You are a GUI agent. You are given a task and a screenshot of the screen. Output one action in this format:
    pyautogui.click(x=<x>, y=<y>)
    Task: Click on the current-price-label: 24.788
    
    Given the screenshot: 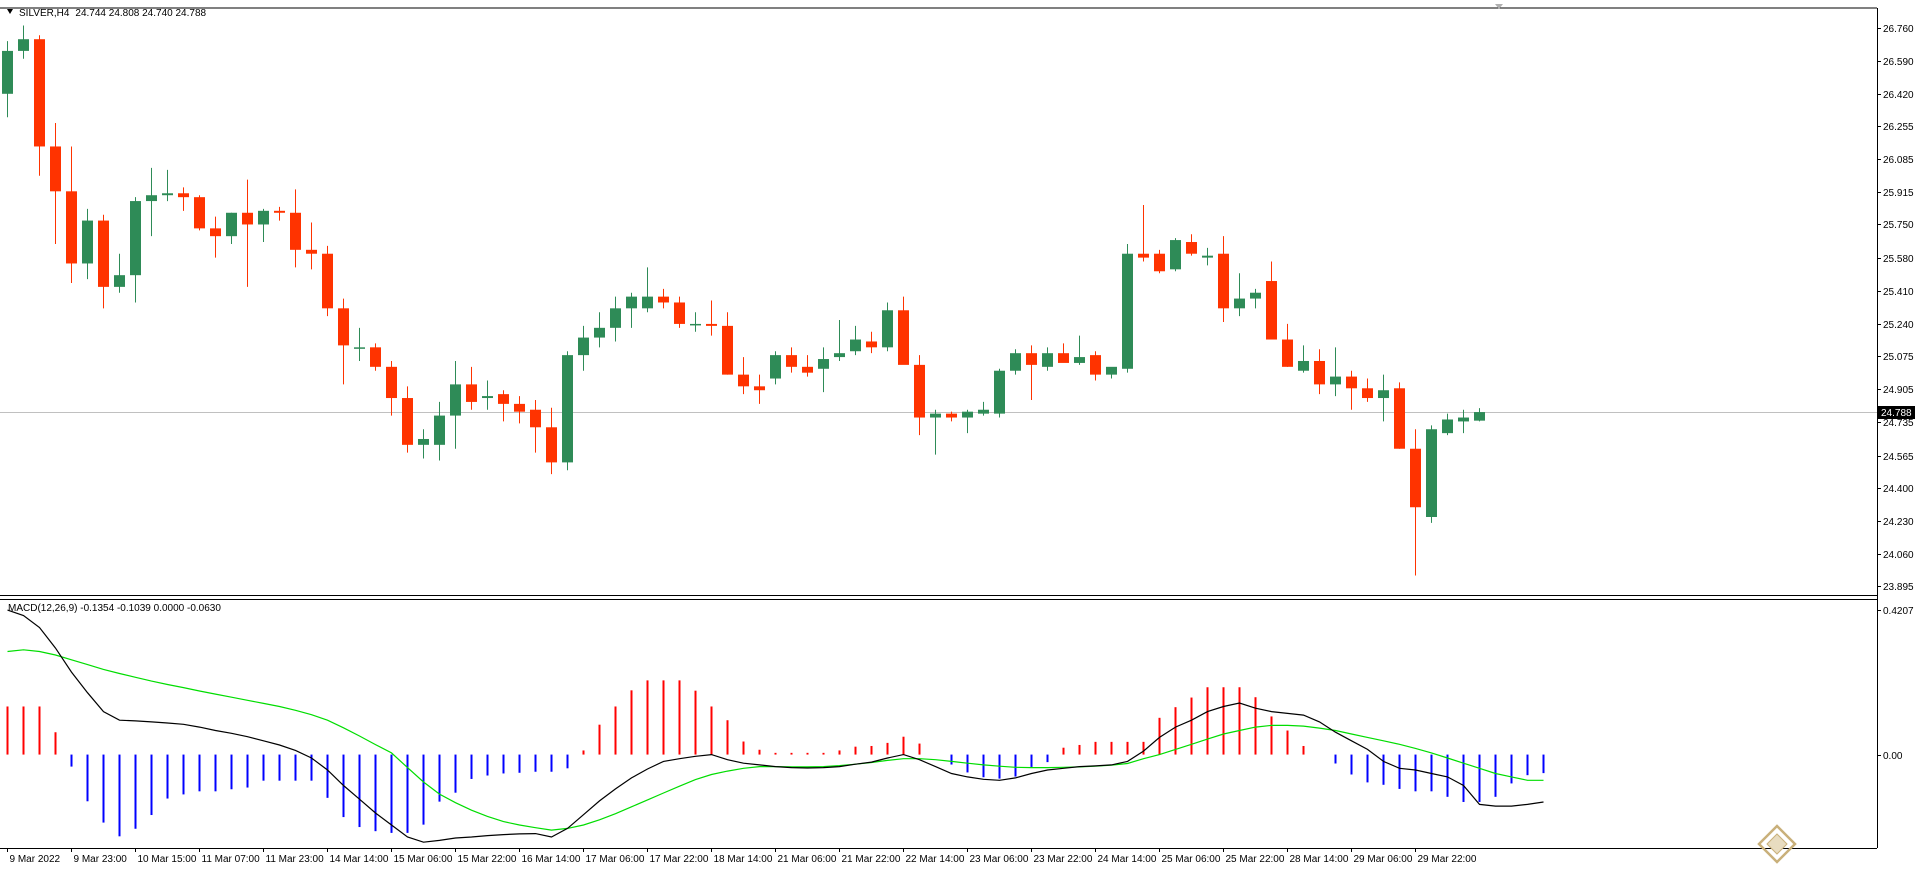 What is the action you would take?
    pyautogui.click(x=1896, y=412)
    